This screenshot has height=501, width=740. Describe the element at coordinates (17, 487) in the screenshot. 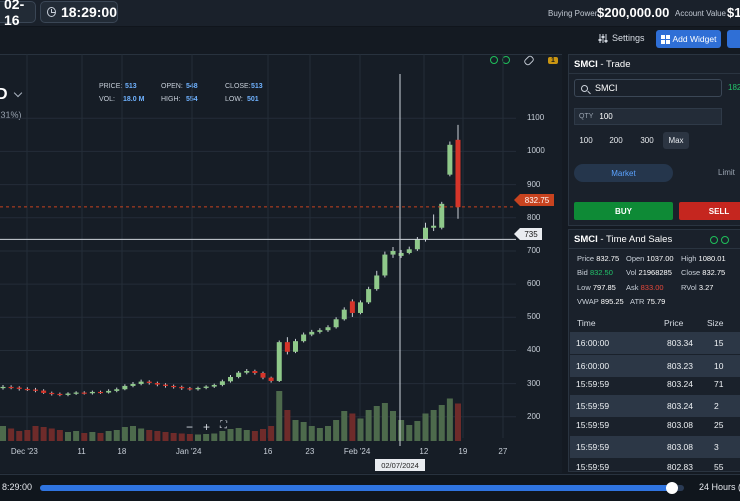

I see `replay-time: 8:29:00` at that location.